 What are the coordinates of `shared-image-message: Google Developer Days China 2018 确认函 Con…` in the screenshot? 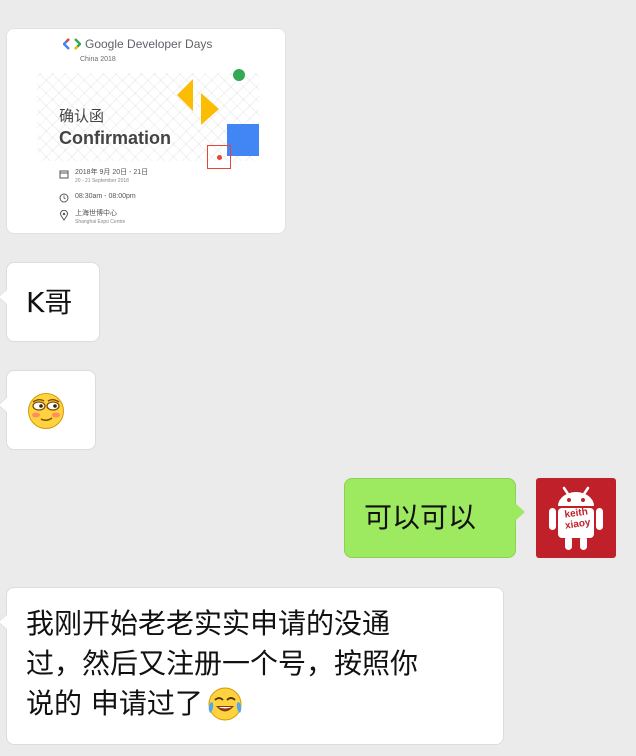 It's located at (146, 131).